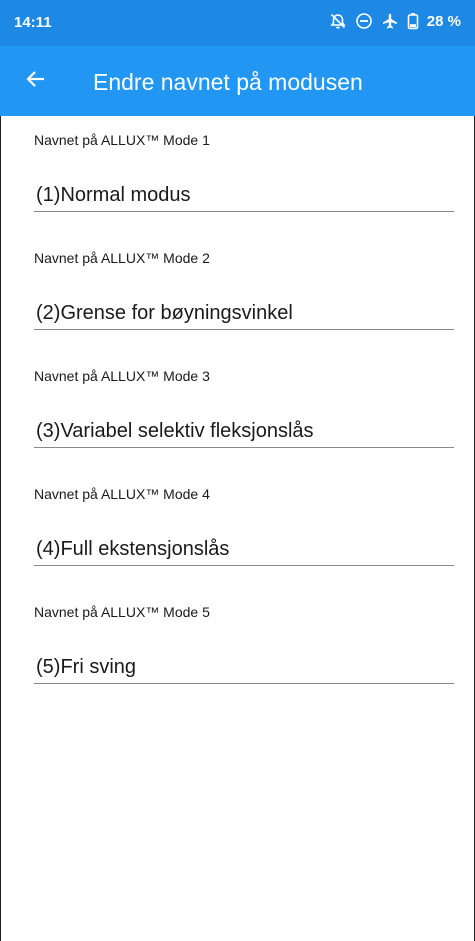 The image size is (475, 941). I want to click on mode-1-name-input, so click(244, 196).